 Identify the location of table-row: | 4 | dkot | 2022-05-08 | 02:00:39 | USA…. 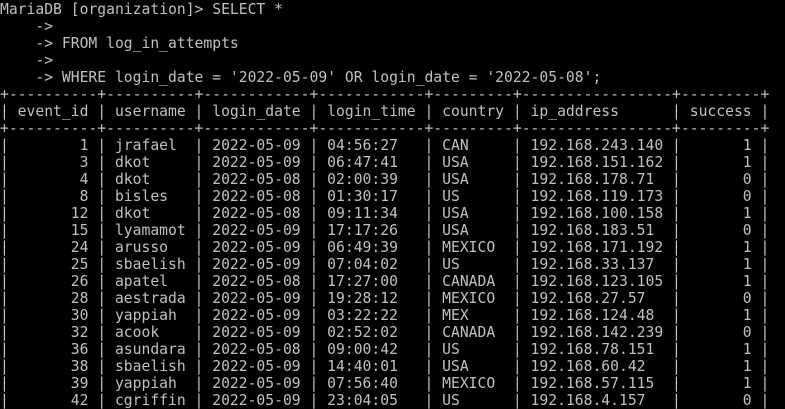
(385, 179).